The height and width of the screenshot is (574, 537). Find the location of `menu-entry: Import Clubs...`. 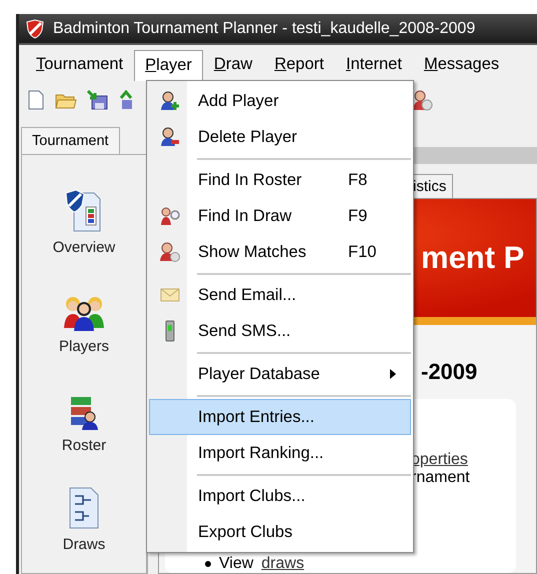

menu-entry: Import Clubs... is located at coordinates (280, 496).